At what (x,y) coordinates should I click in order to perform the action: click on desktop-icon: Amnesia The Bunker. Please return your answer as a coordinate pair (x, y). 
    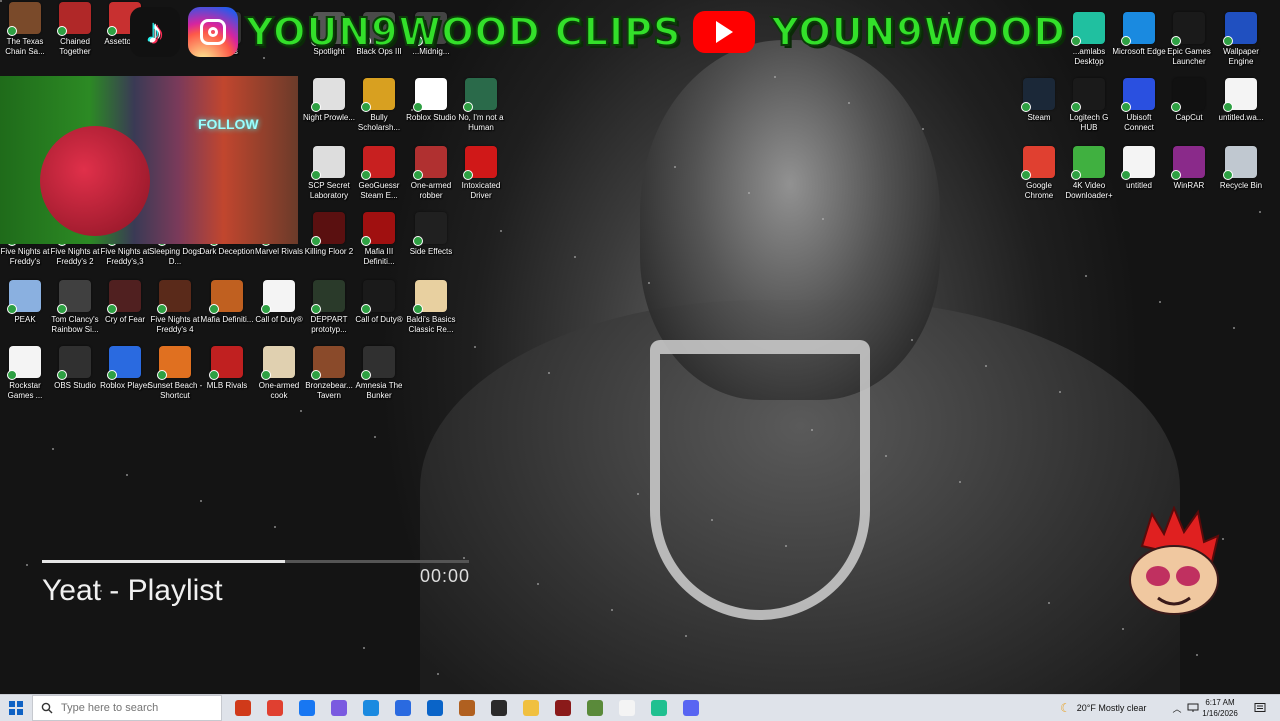
    Looking at the image, I should click on (379, 379).